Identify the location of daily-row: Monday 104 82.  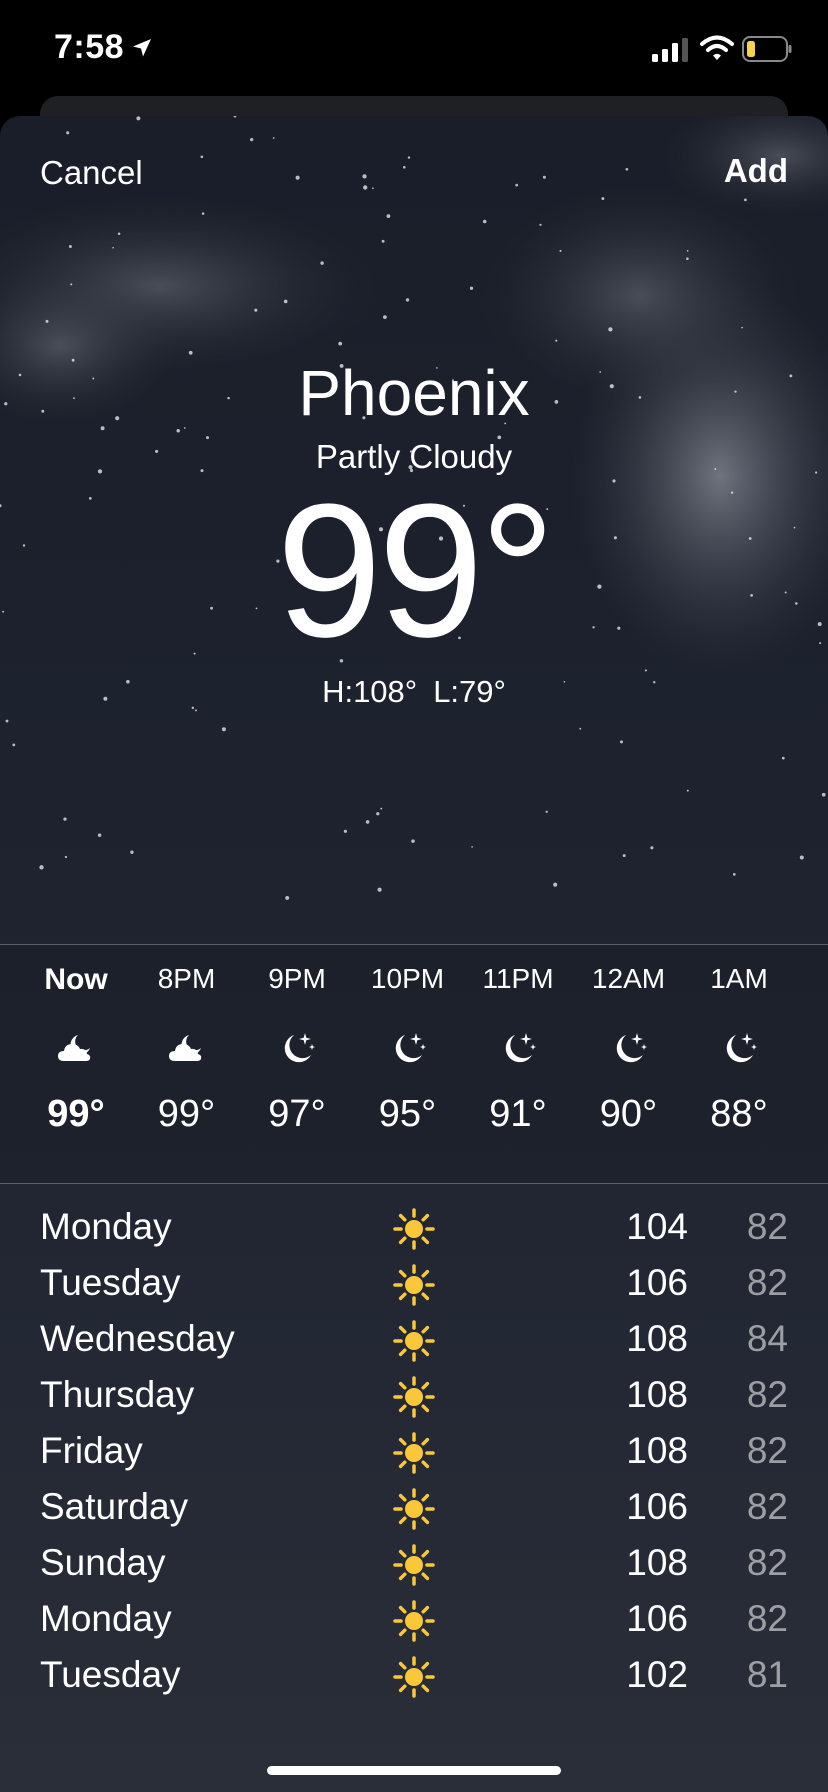
(414, 1230).